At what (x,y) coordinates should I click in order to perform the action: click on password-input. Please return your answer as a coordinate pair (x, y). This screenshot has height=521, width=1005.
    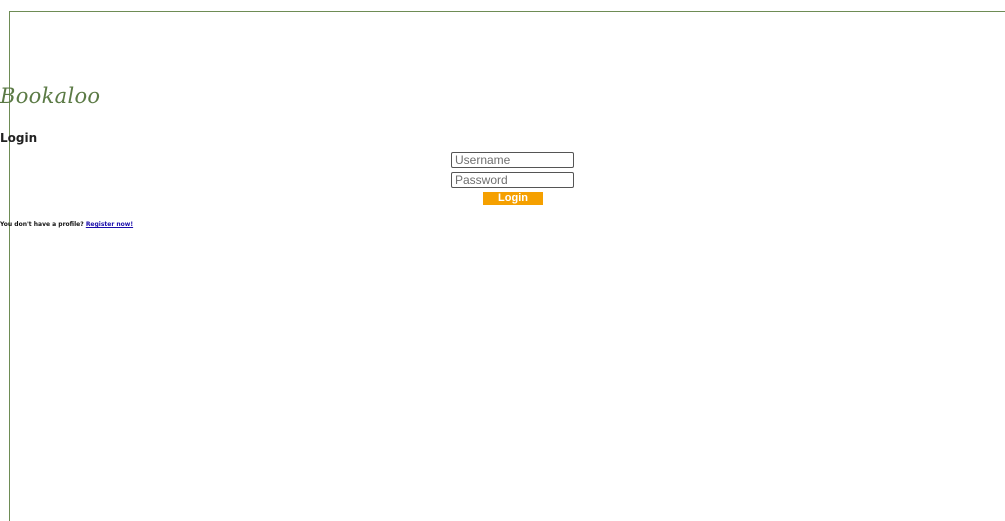
    Looking at the image, I should click on (512, 180).